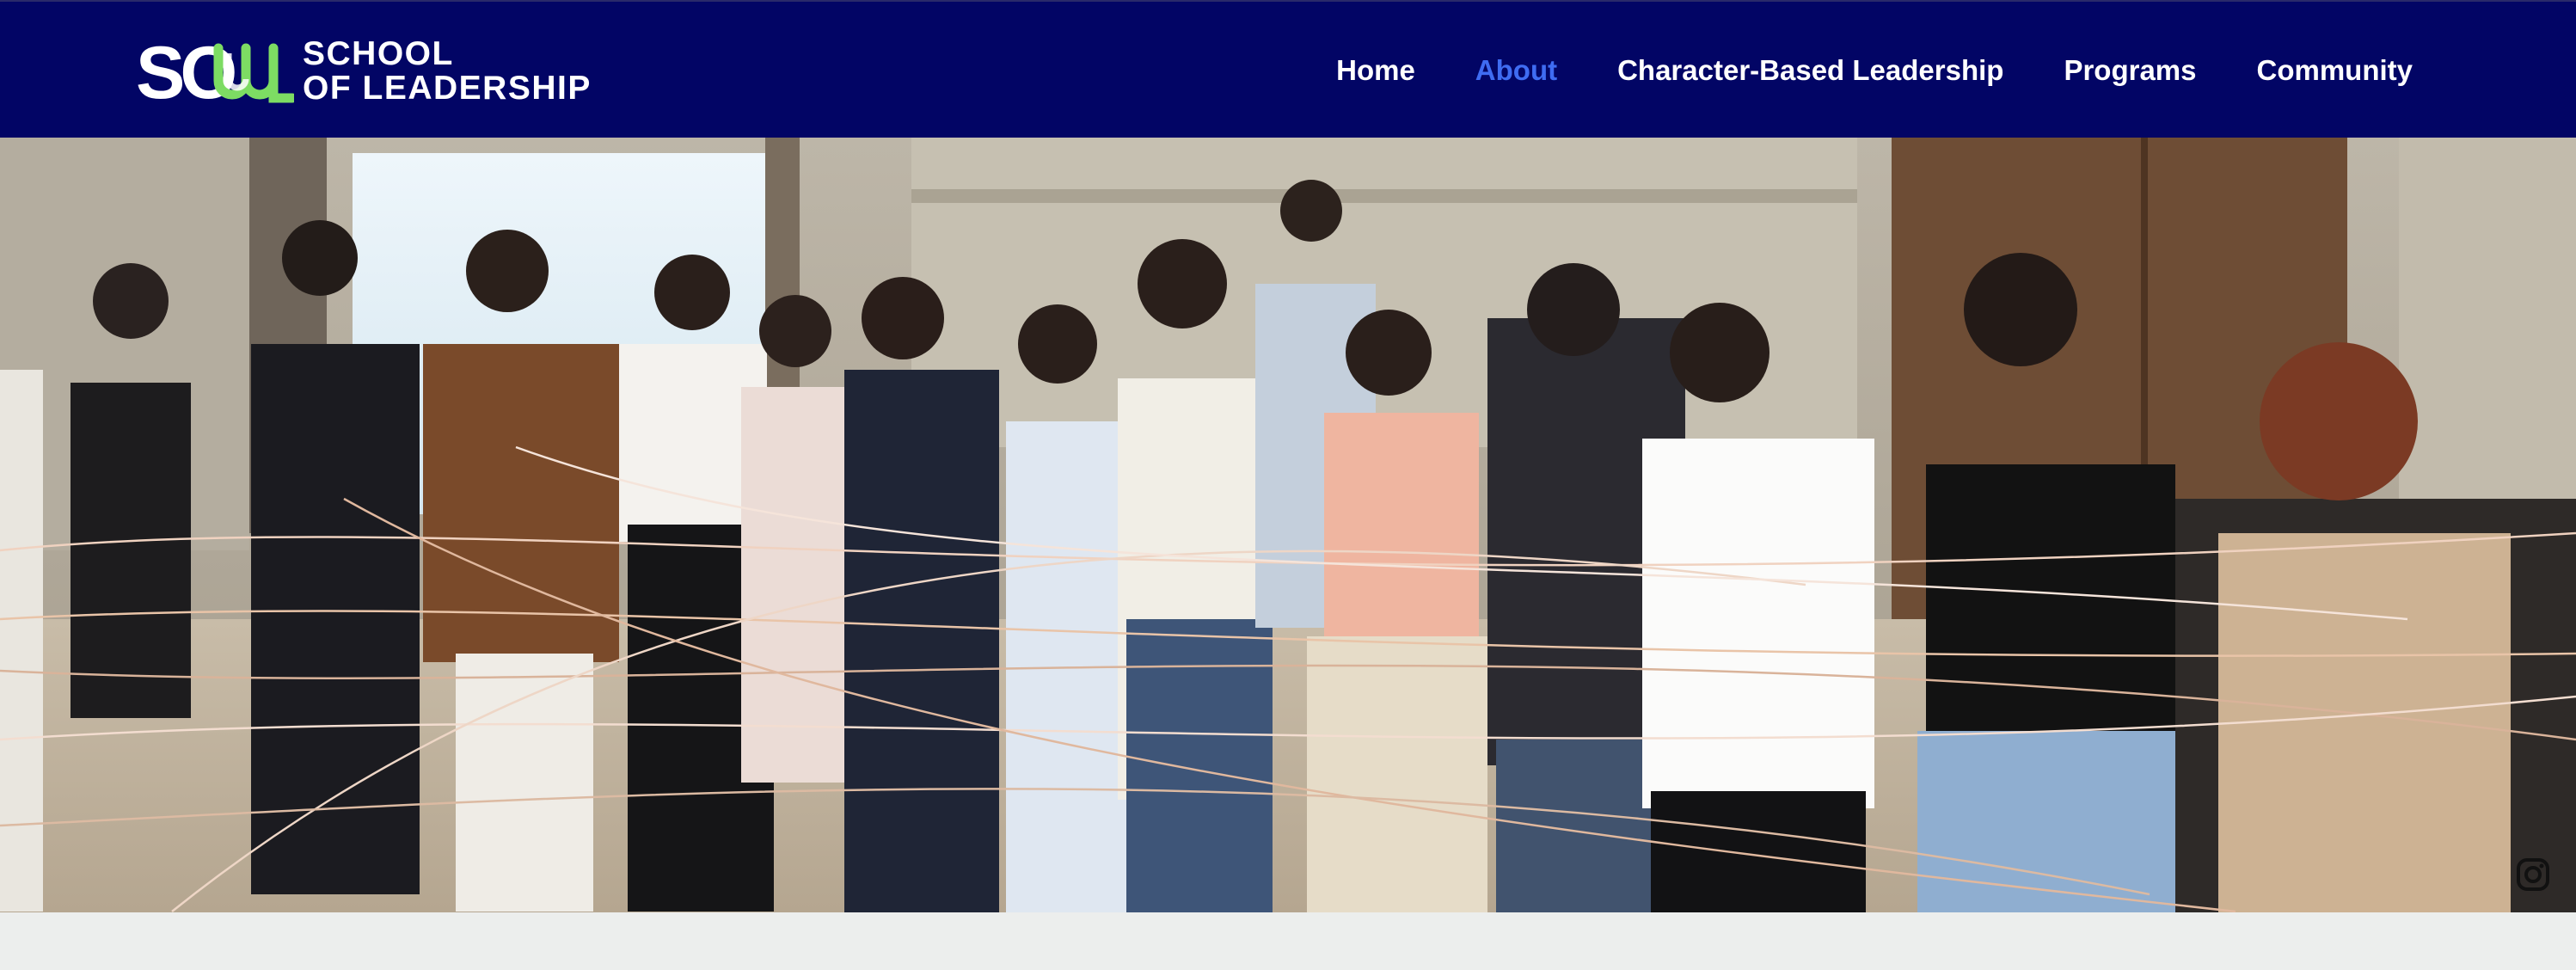  What do you see at coordinates (1375, 70) in the screenshot?
I see `nav-home: Home` at bounding box center [1375, 70].